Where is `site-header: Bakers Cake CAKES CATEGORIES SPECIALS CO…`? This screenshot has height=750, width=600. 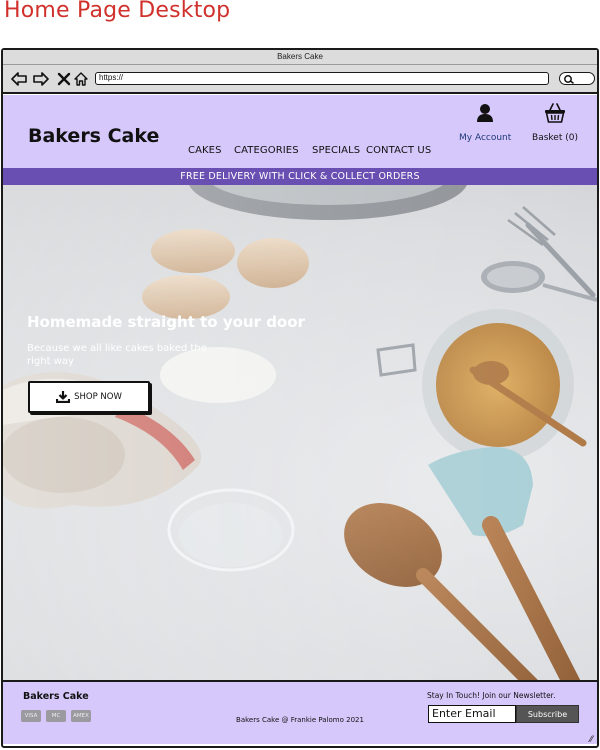
site-header: Bakers Cake CAKES CATEGORIES SPECIALS CO… is located at coordinates (300, 131).